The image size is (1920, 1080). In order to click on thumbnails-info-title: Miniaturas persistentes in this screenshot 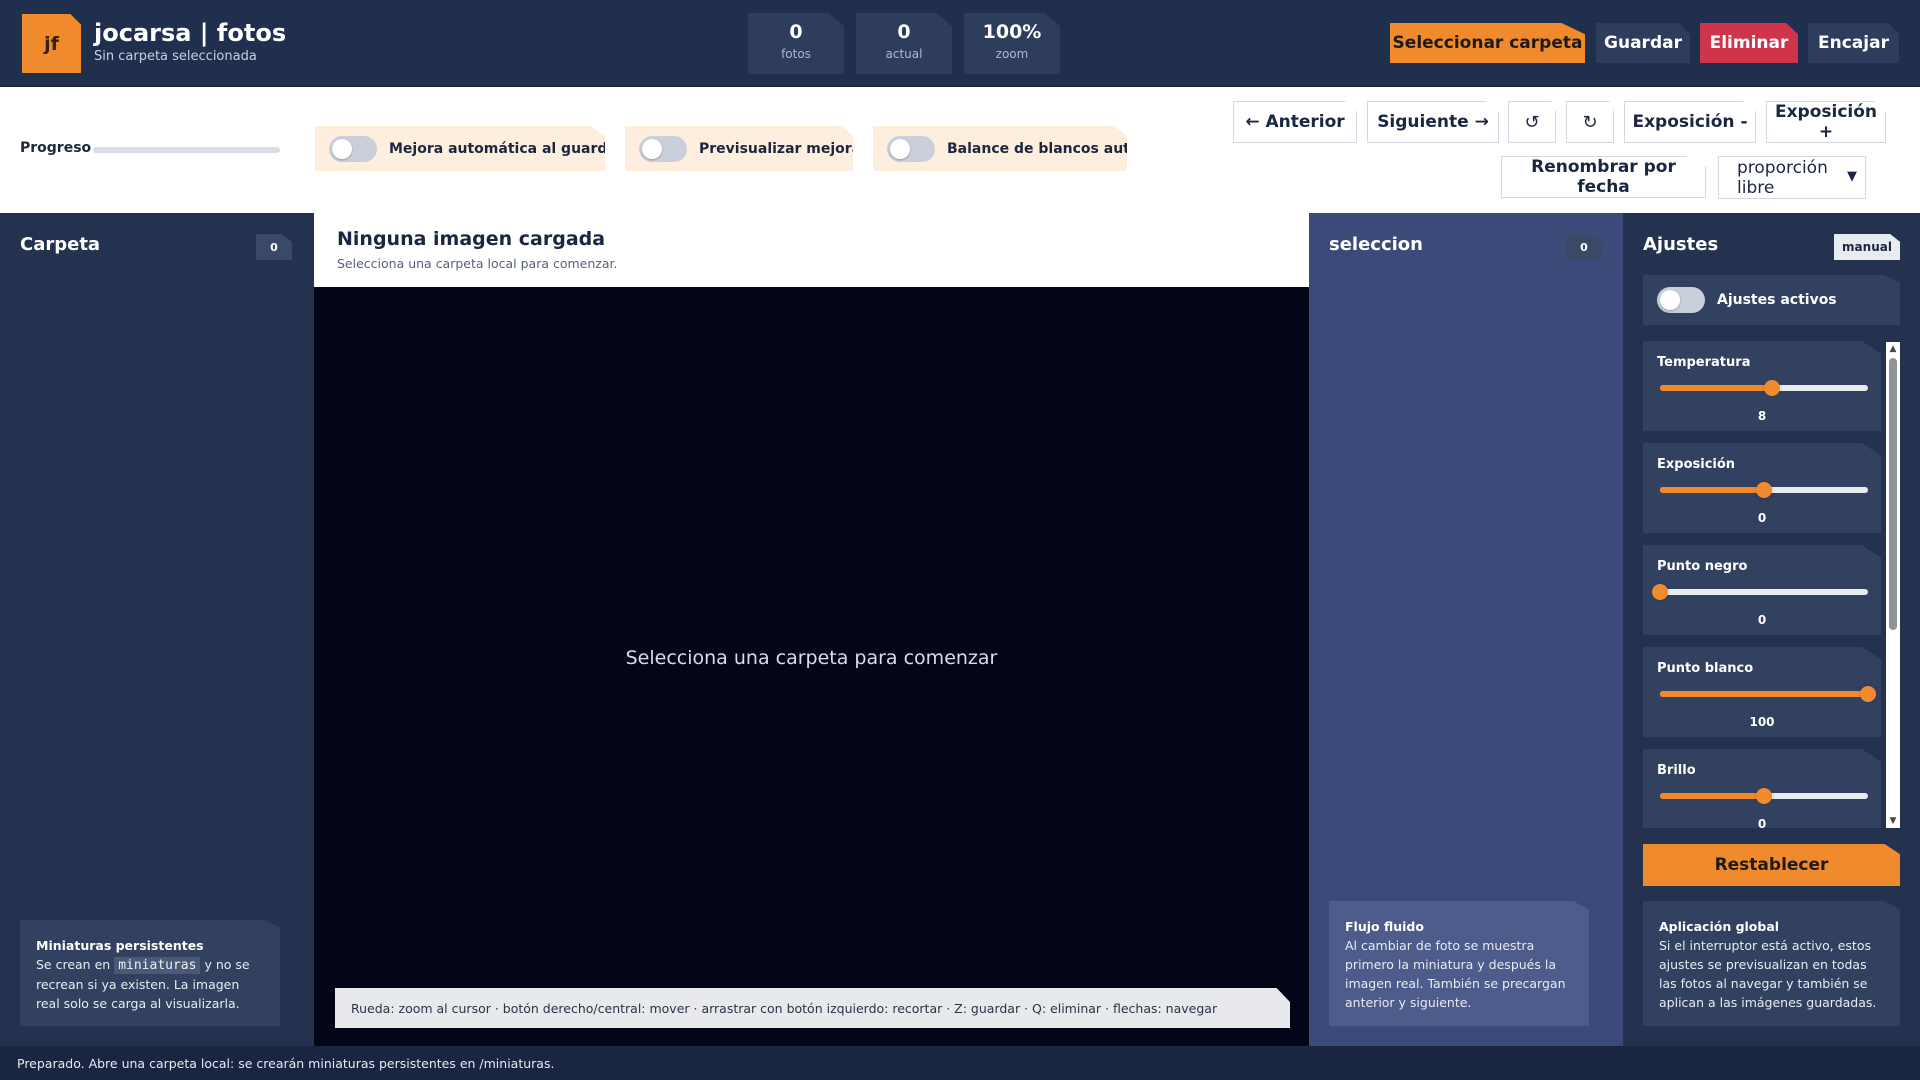, I will do `click(120, 945)`.